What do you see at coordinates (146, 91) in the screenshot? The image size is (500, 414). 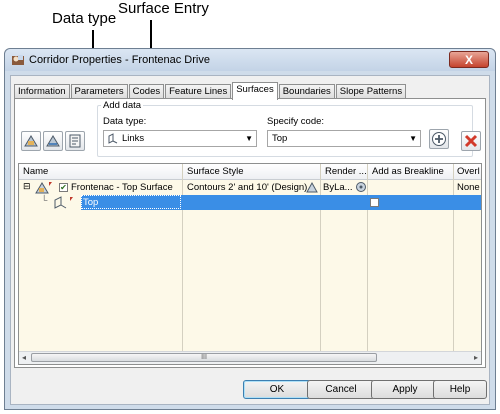 I see `tab-codes: Codes` at bounding box center [146, 91].